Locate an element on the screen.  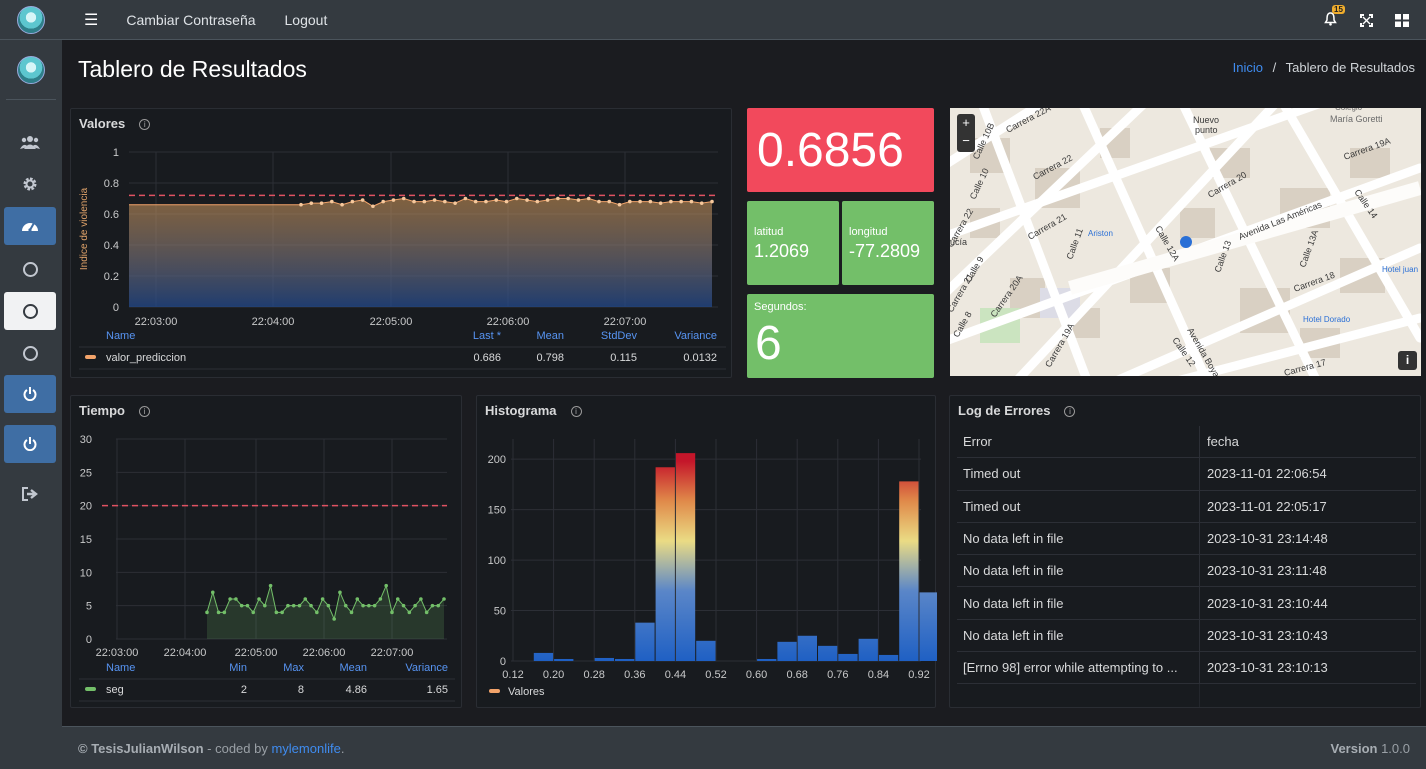
info-icon: i is located at coordinates (1070, 411).